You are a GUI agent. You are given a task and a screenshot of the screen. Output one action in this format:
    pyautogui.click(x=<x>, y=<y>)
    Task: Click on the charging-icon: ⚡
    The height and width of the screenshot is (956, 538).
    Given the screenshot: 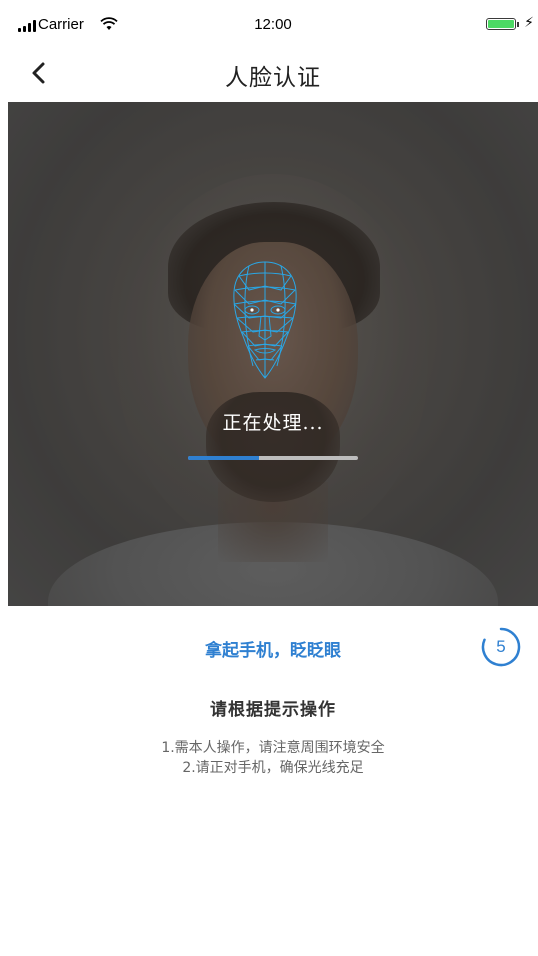 What is the action you would take?
    pyautogui.click(x=529, y=23)
    